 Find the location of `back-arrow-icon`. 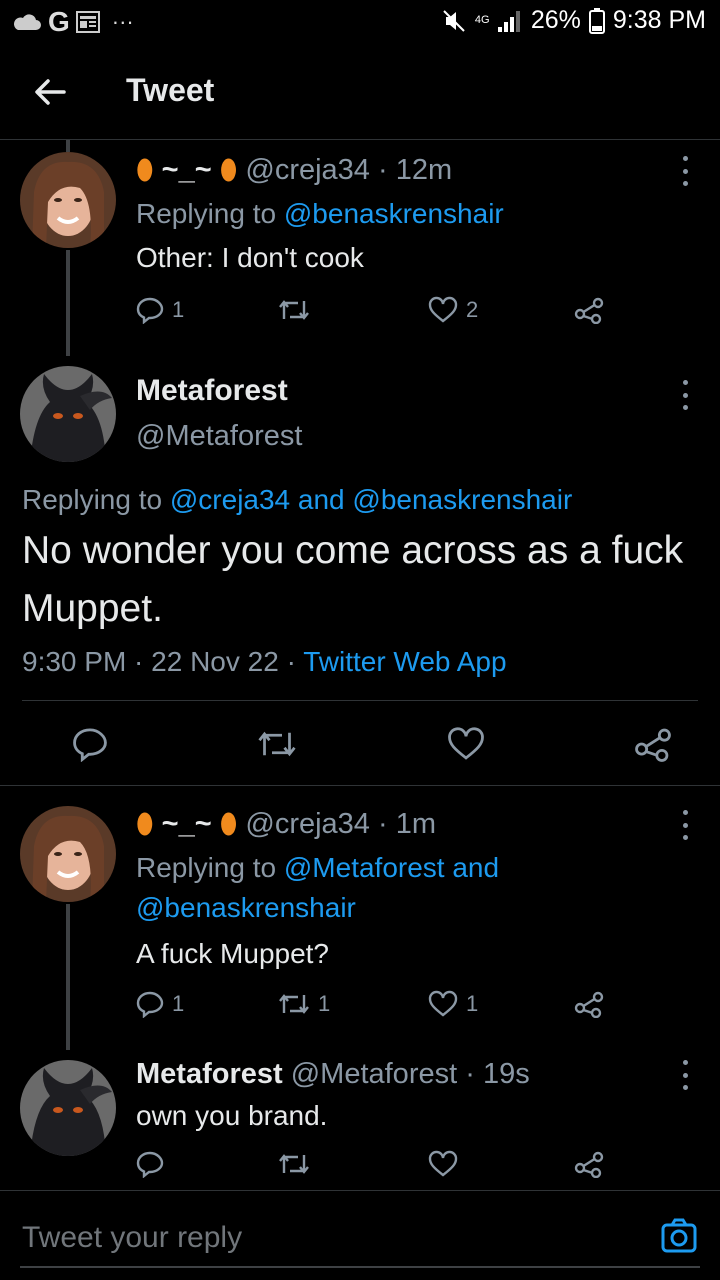

back-arrow-icon is located at coordinates (50, 92).